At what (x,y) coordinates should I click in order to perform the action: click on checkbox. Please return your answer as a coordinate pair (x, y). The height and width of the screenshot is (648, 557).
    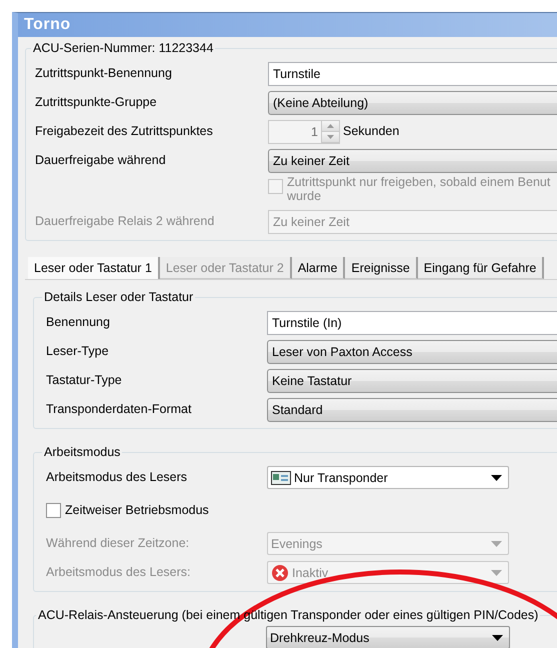
    Looking at the image, I should click on (53, 510).